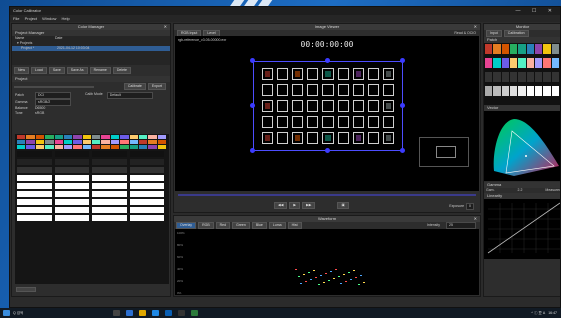  Describe the element at coordinates (100, 70) in the screenshot. I see `rename-button: Rename` at that location.